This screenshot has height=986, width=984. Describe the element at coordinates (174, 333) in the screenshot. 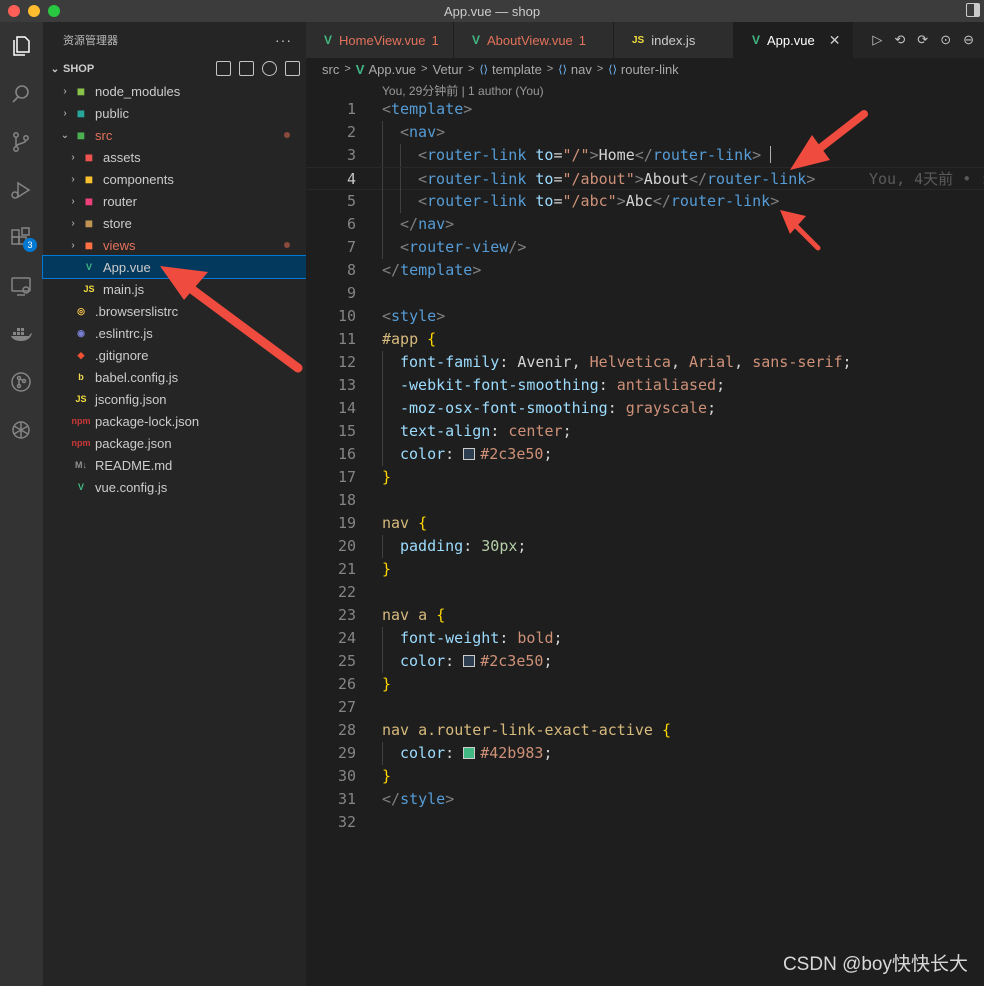

I see `tree-item-eslintrc-js: ◉ .eslintrc.js` at that location.